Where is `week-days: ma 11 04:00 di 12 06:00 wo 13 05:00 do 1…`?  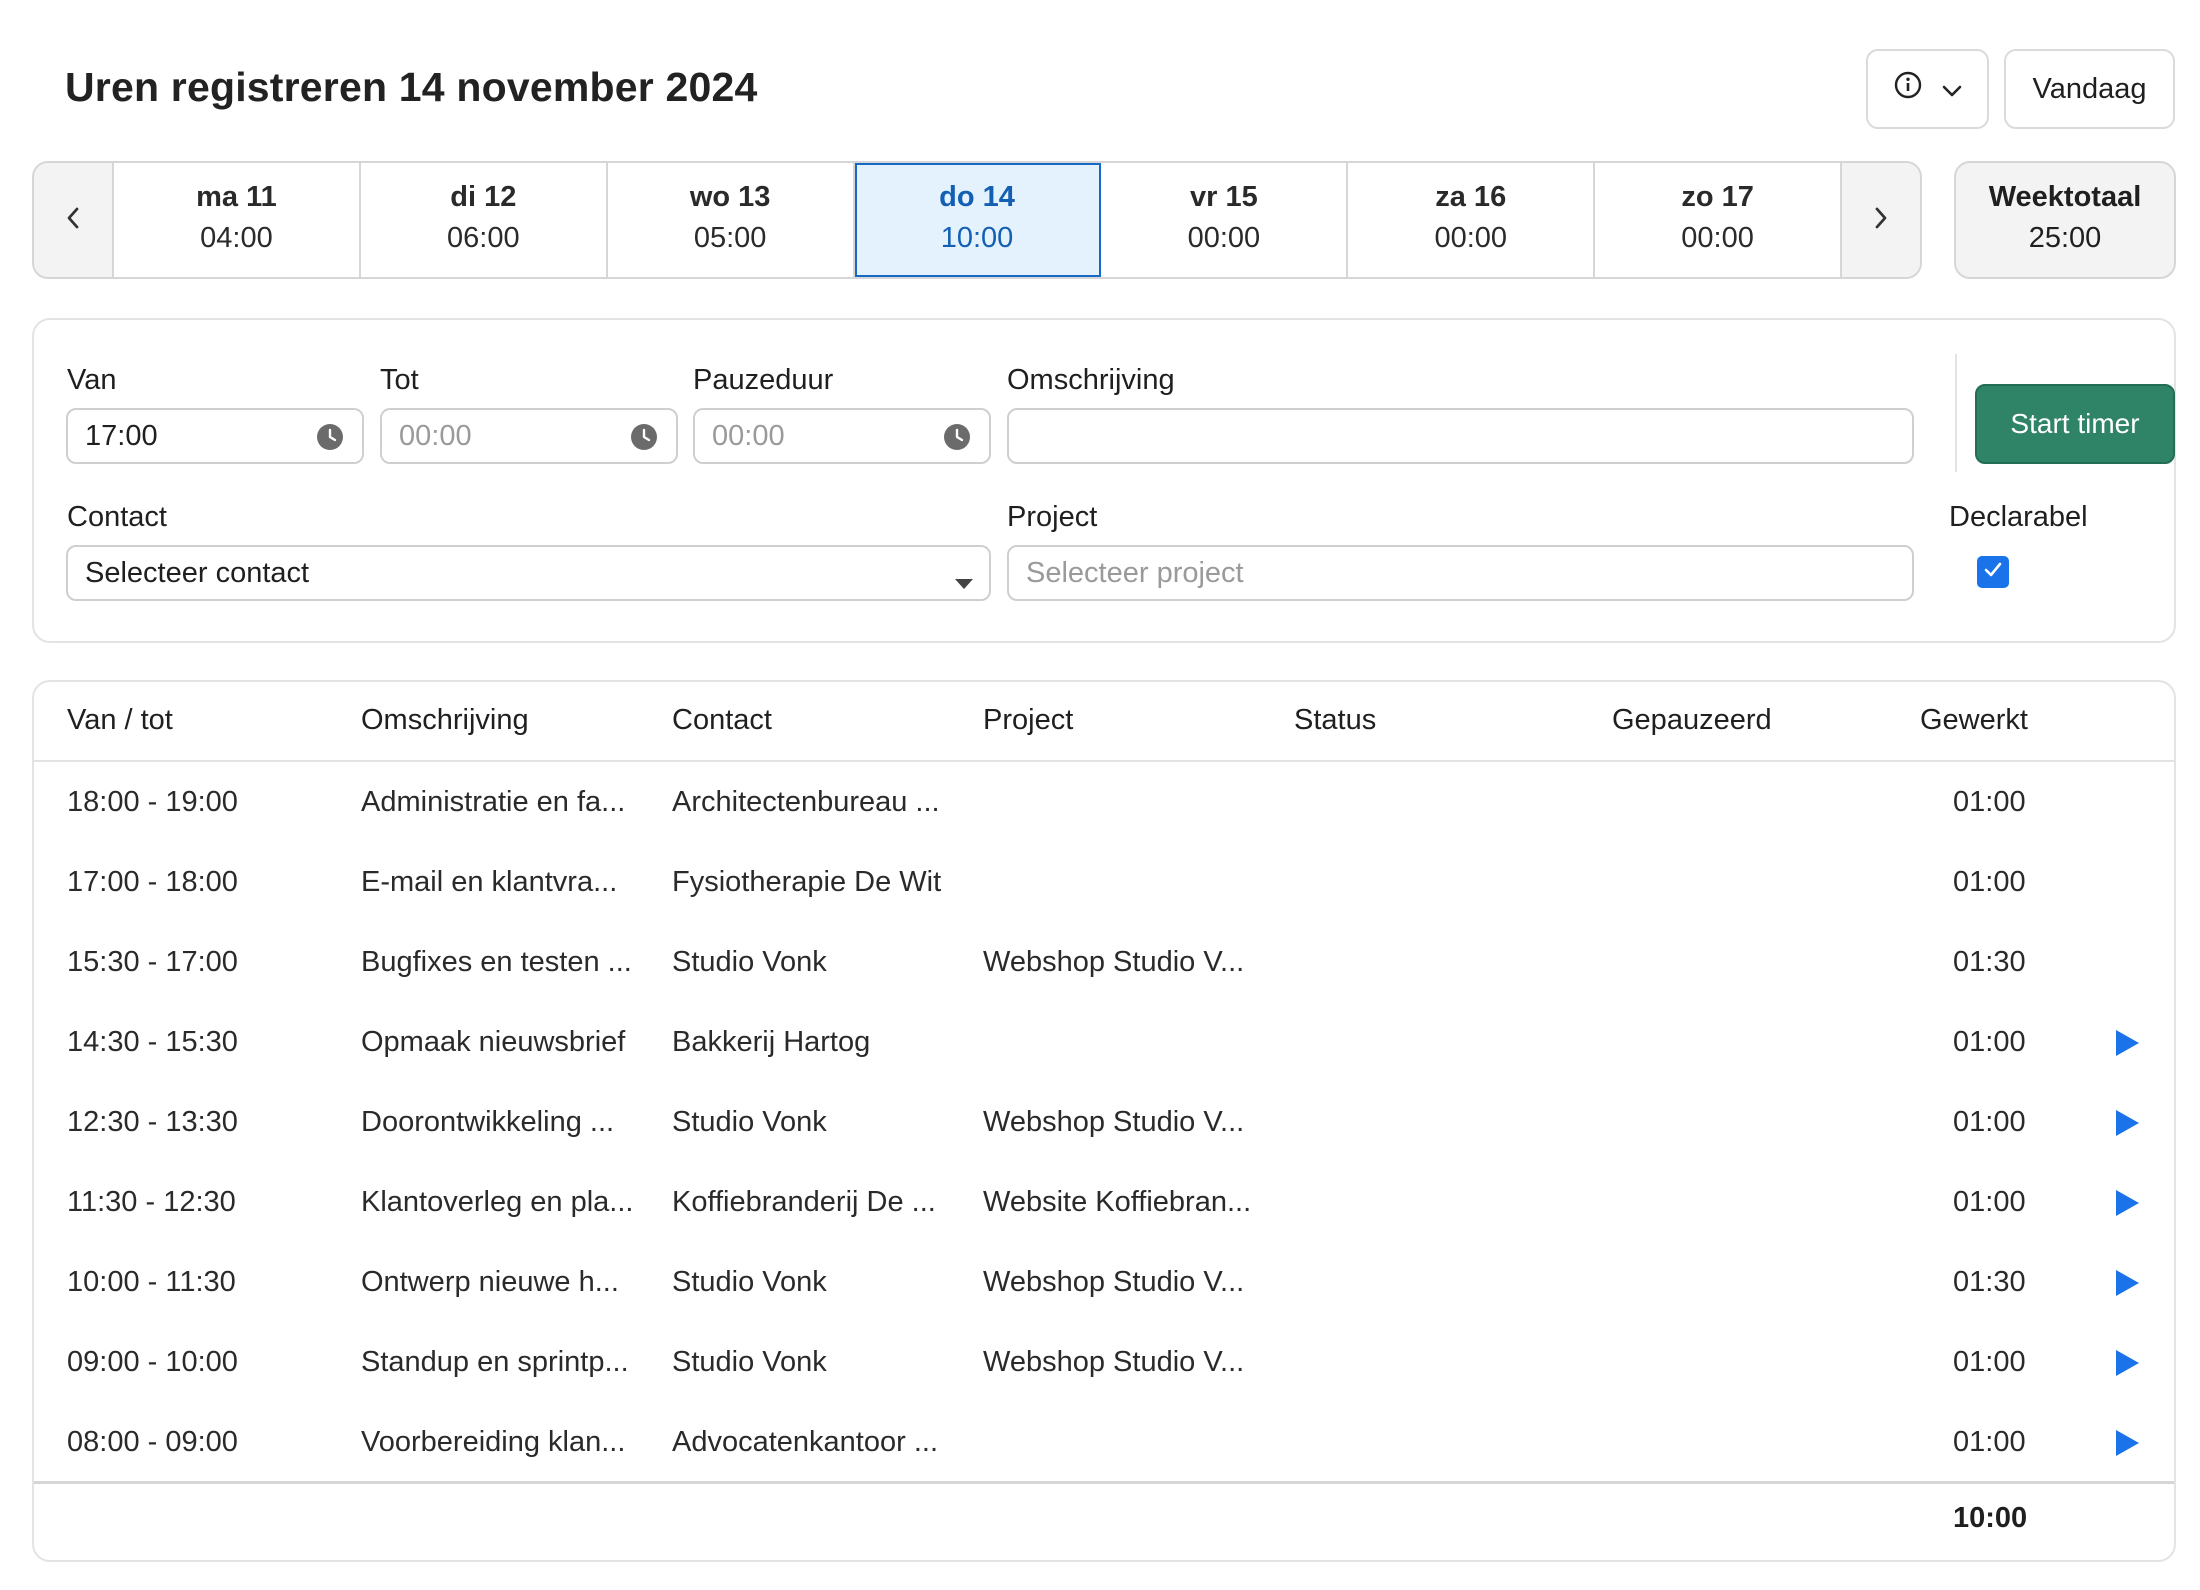
week-days: ma 11 04:00 di 12 06:00 wo 13 05:00 do 1… is located at coordinates (977, 220).